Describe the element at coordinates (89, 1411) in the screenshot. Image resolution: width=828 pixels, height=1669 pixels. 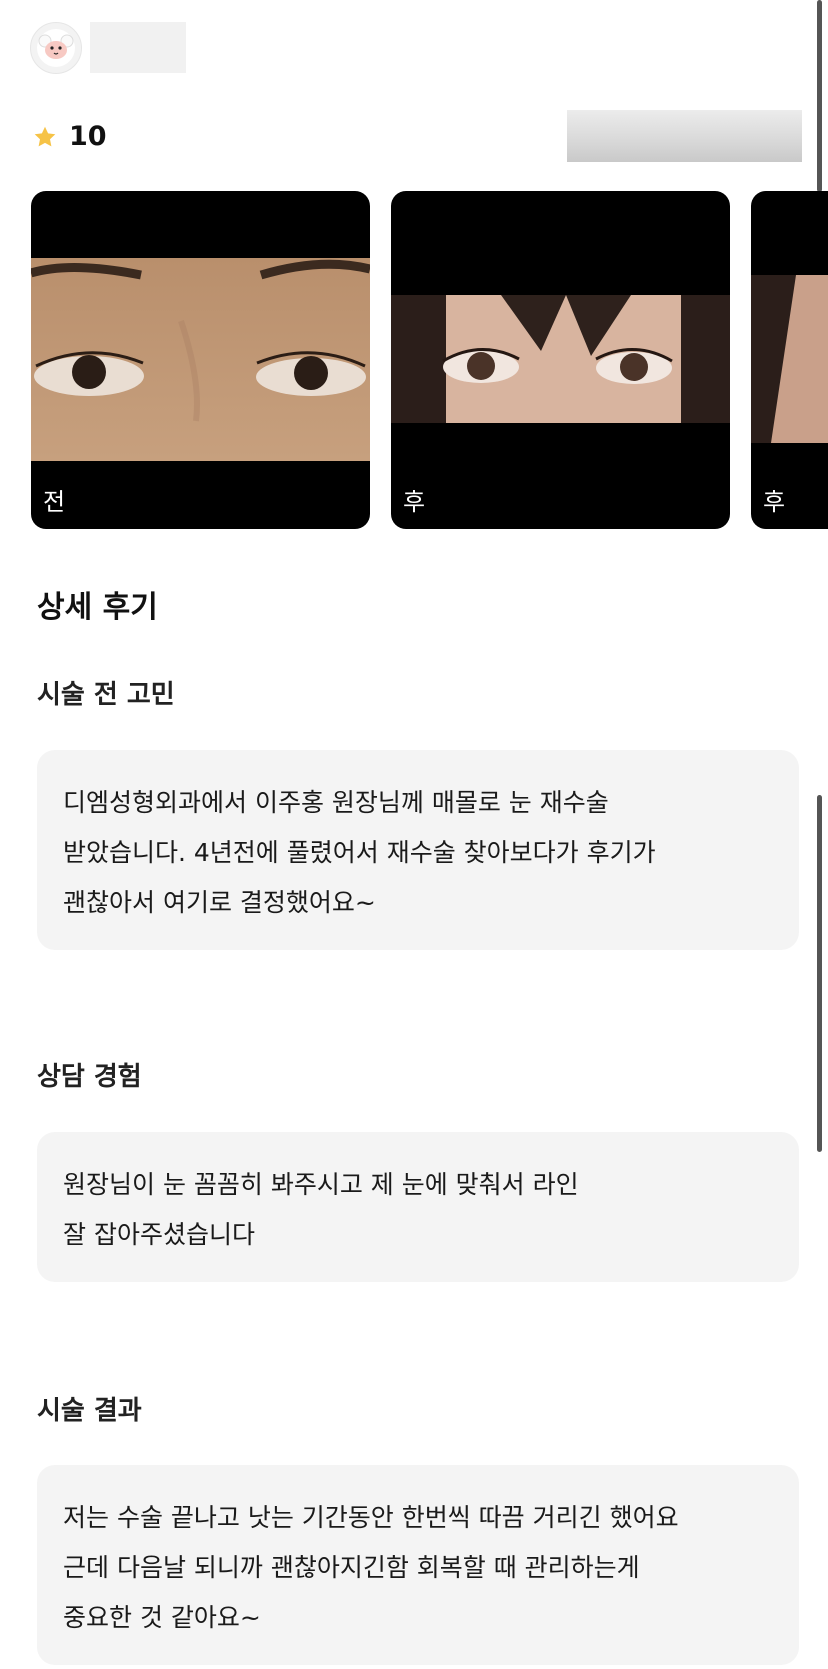
I see `section-heading-result: 시술 결과` at that location.